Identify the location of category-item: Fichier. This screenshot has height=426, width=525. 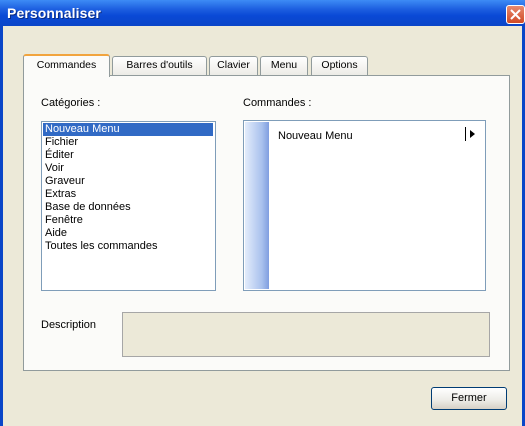
(129, 142).